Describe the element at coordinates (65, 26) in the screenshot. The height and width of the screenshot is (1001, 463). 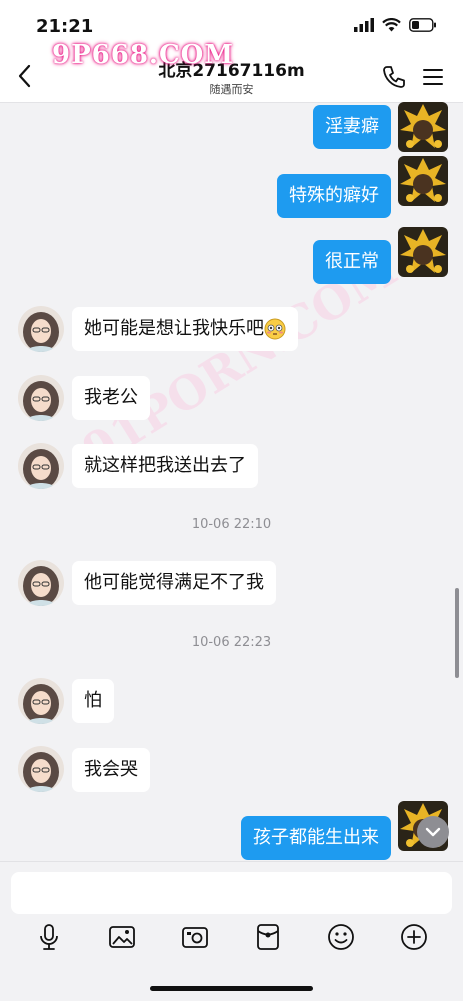
I see `status-time: 21:21` at that location.